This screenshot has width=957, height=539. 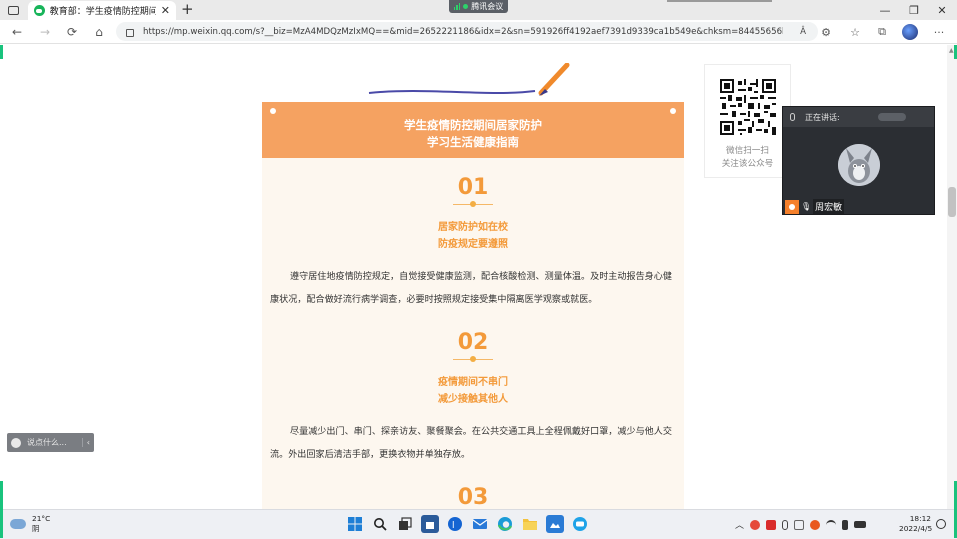 I want to click on cloud-icon, so click(x=18, y=524).